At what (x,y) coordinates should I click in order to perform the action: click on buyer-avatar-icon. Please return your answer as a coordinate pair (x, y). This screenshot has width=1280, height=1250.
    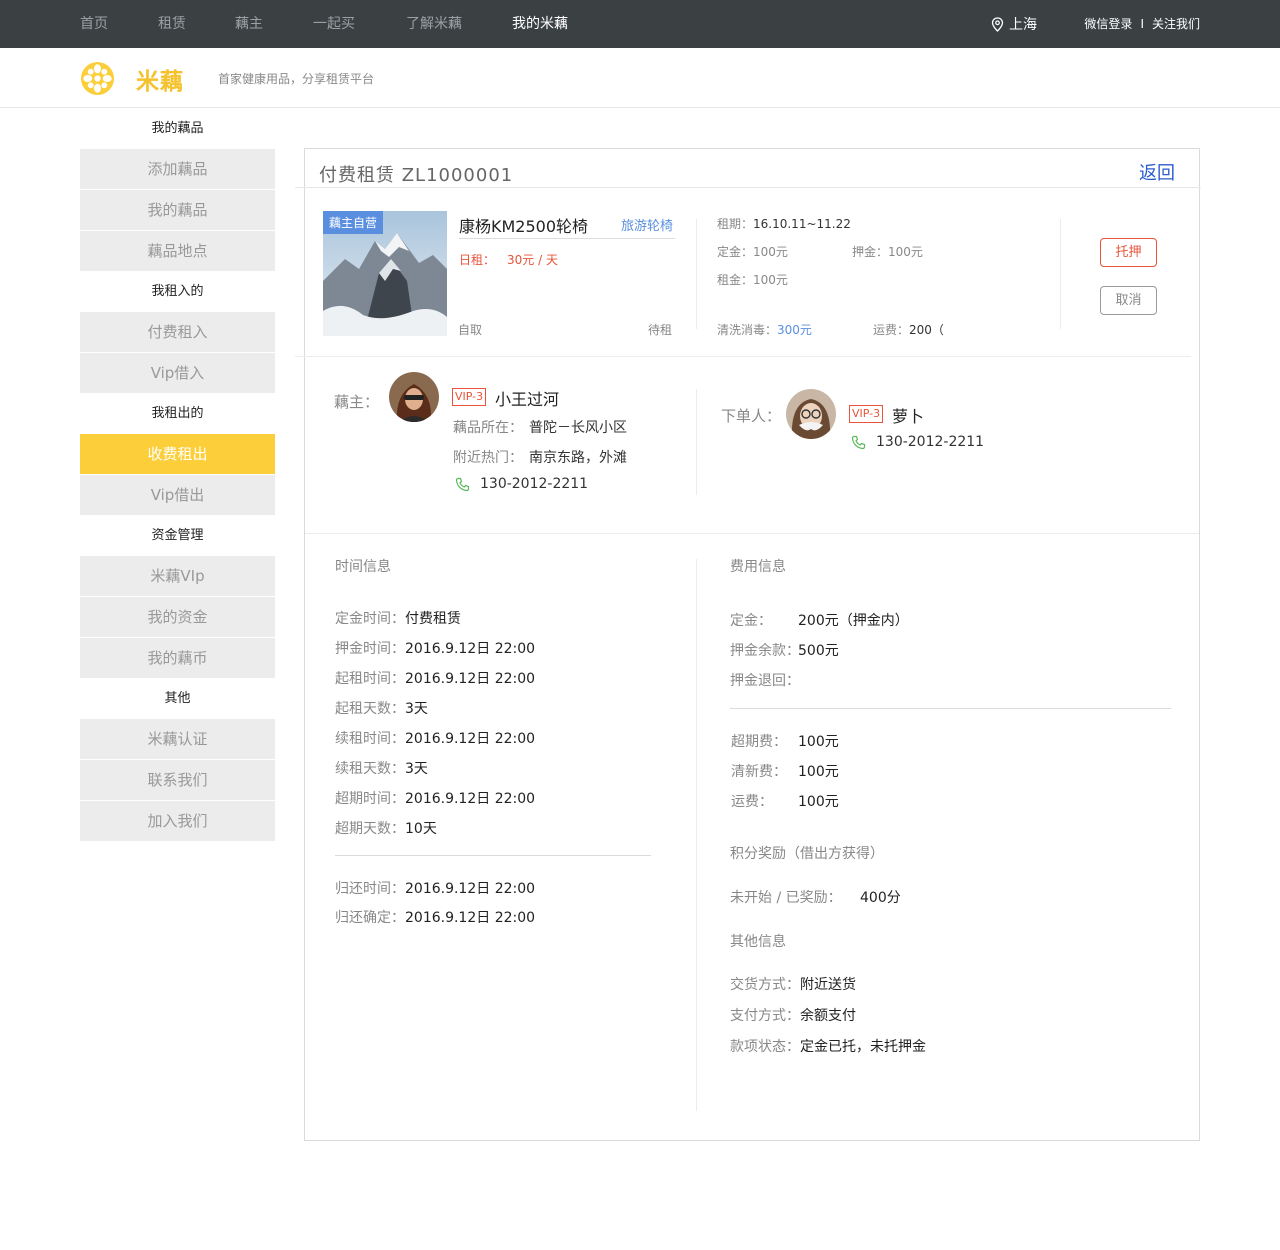
    Looking at the image, I should click on (811, 414).